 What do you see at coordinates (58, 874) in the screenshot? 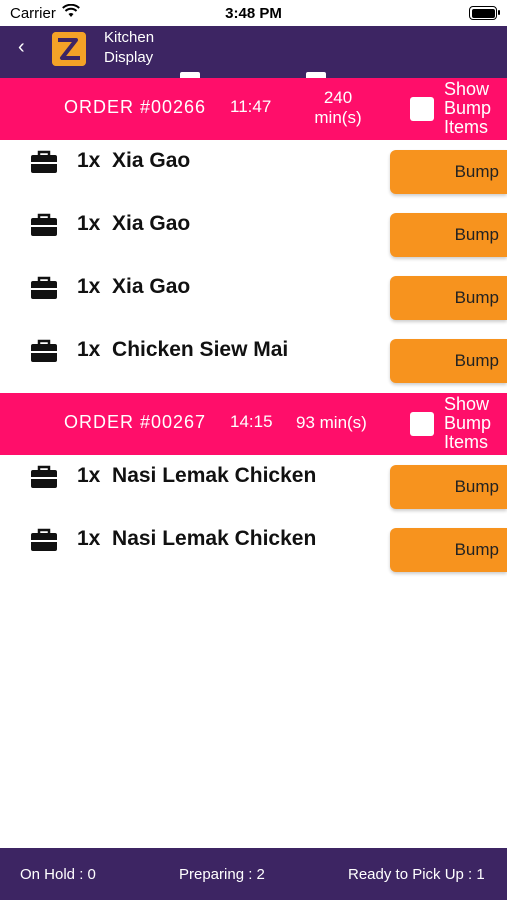
I see `on-hold-count: On Hold : 0` at bounding box center [58, 874].